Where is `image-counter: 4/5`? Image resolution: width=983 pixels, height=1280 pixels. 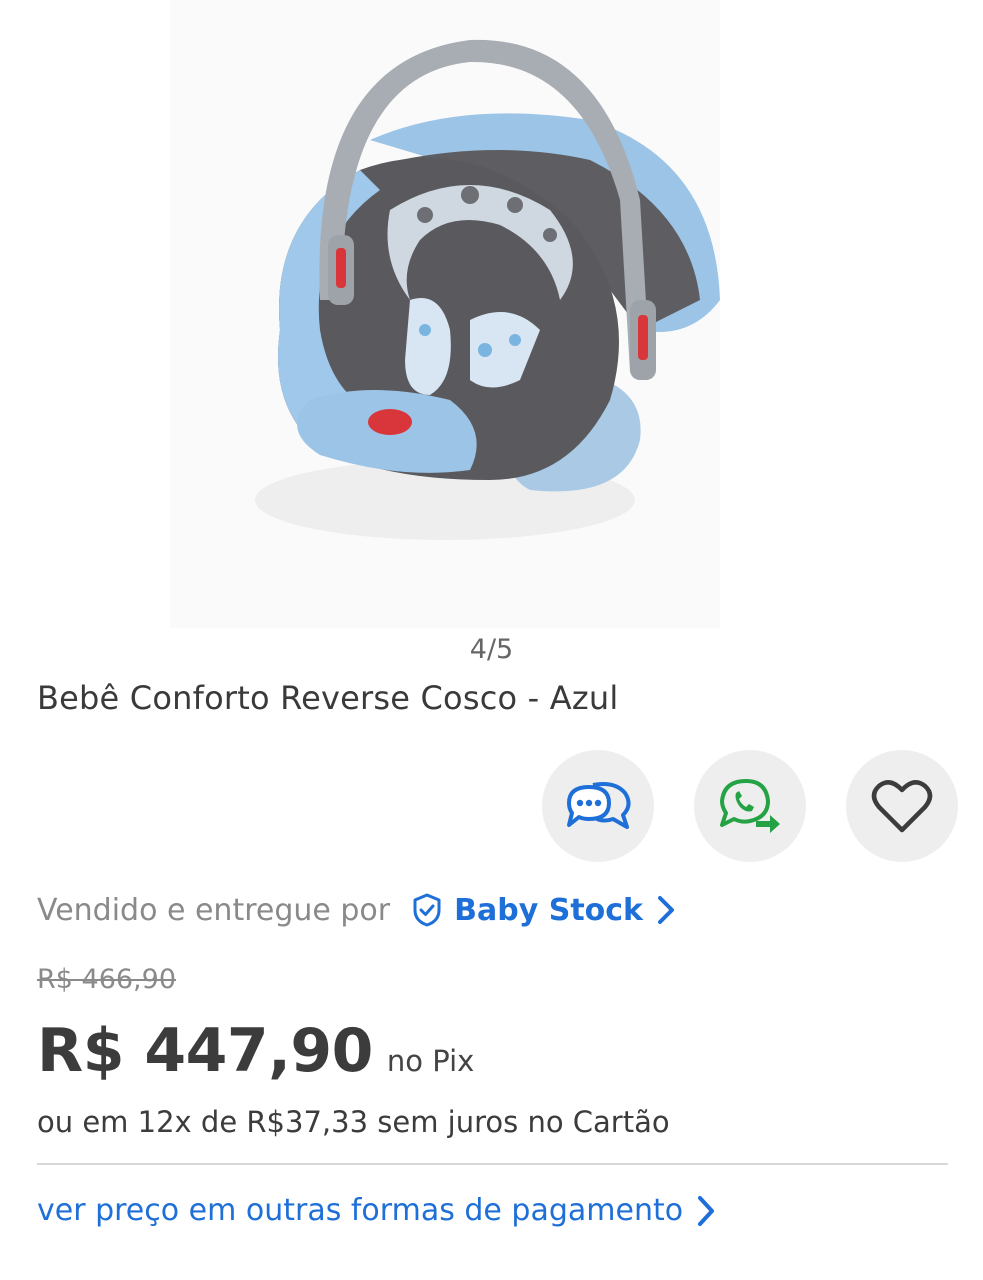
image-counter: 4/5 is located at coordinates (491, 649).